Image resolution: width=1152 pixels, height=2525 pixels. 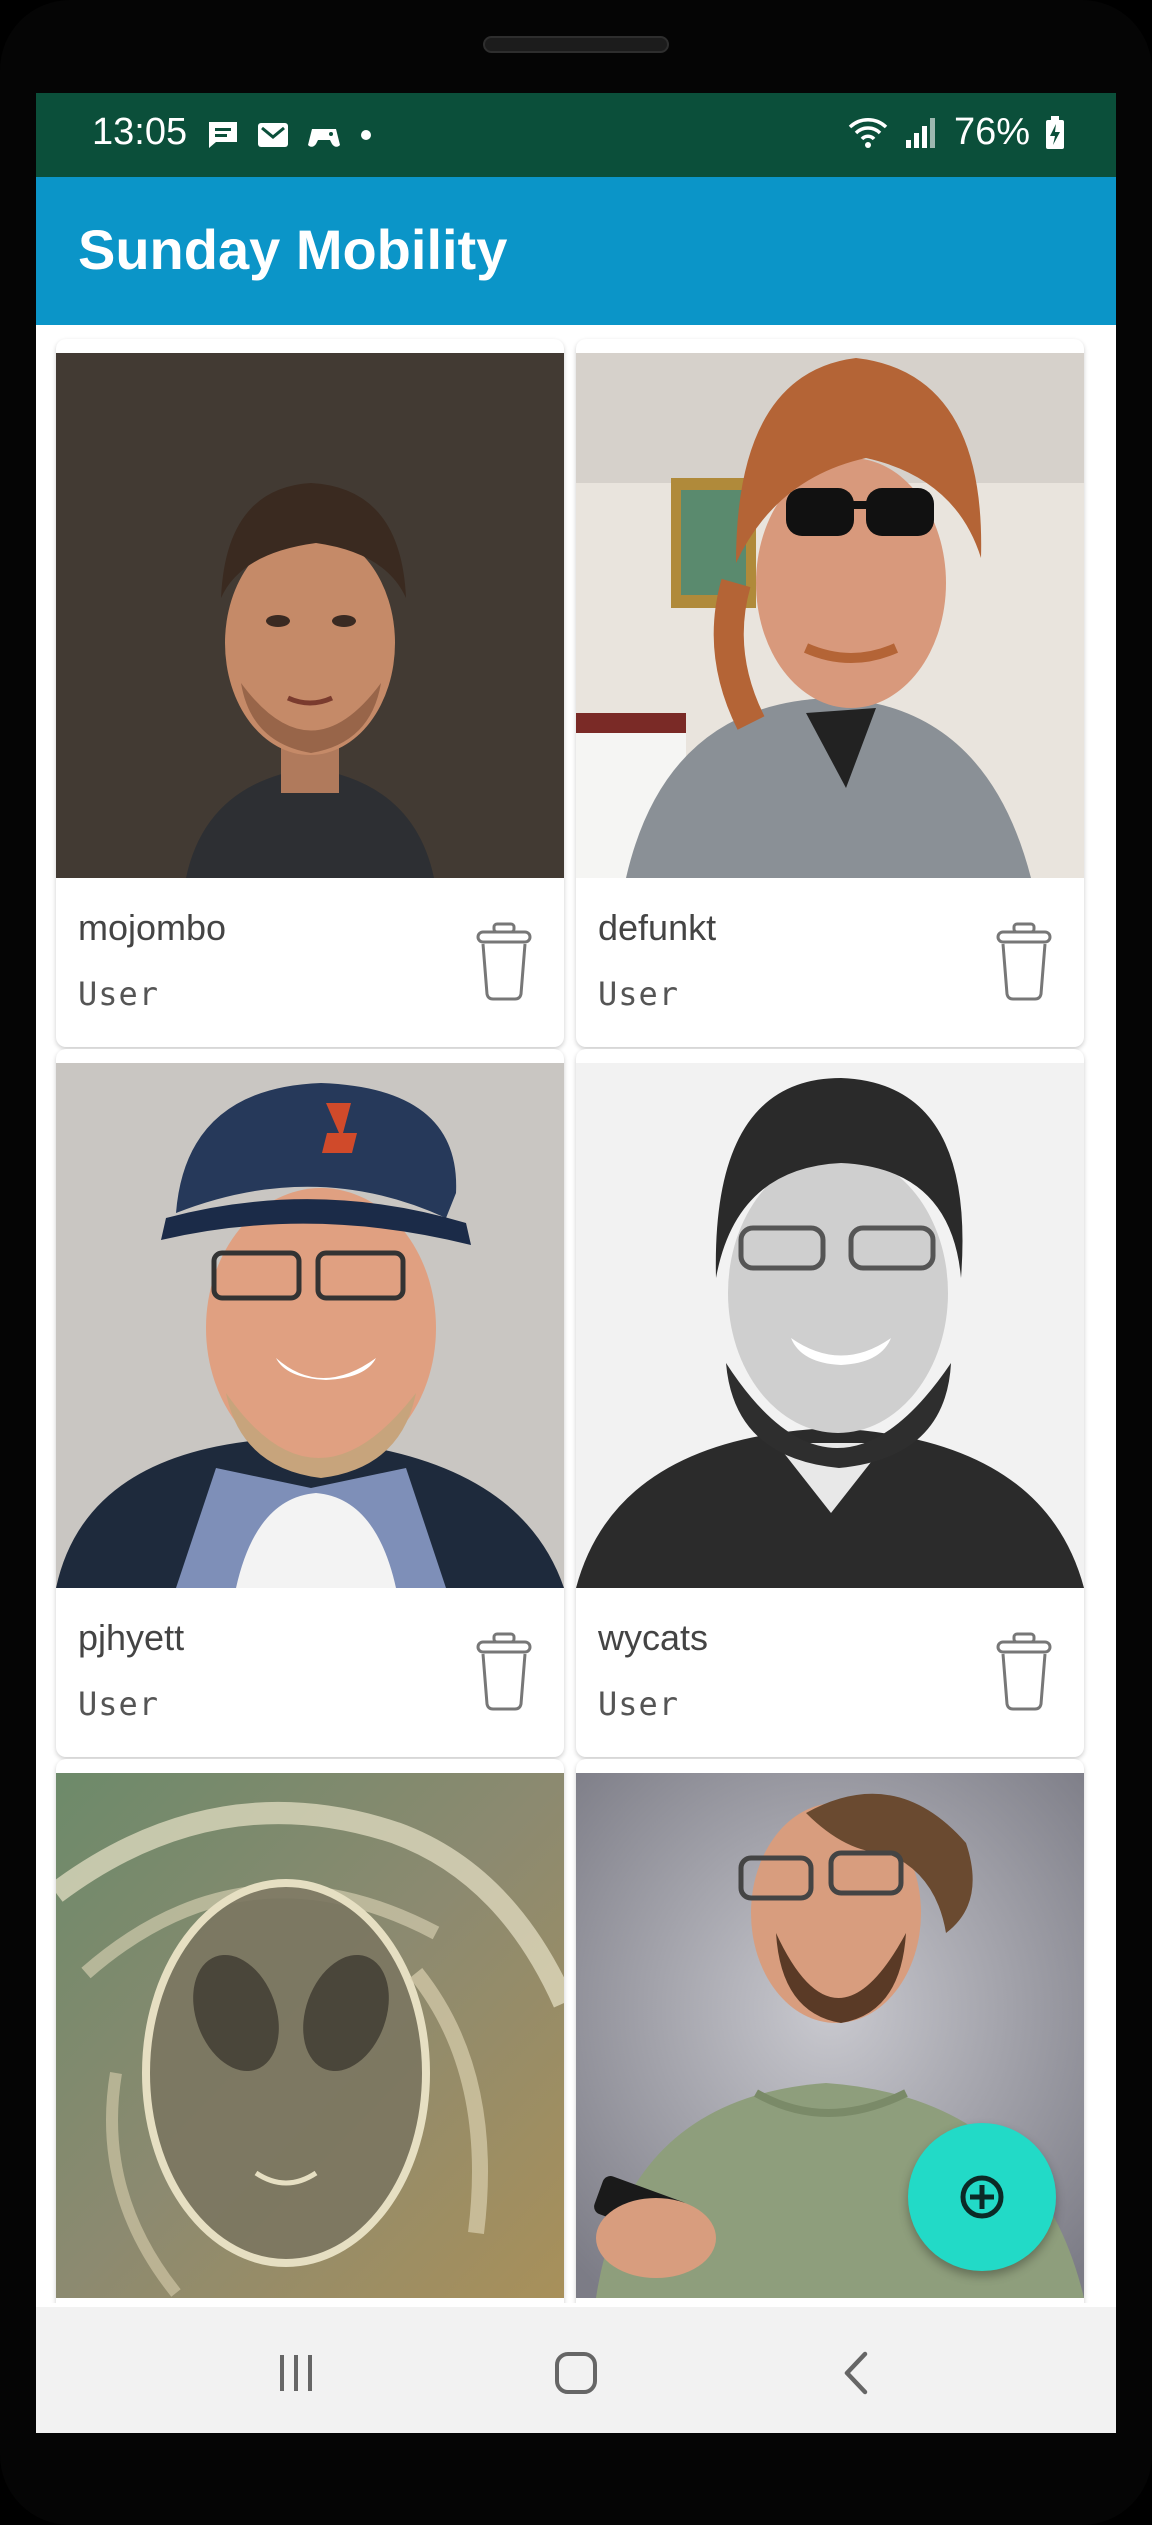 What do you see at coordinates (576, 251) in the screenshot?
I see `app-bar: Sunday Mobility` at bounding box center [576, 251].